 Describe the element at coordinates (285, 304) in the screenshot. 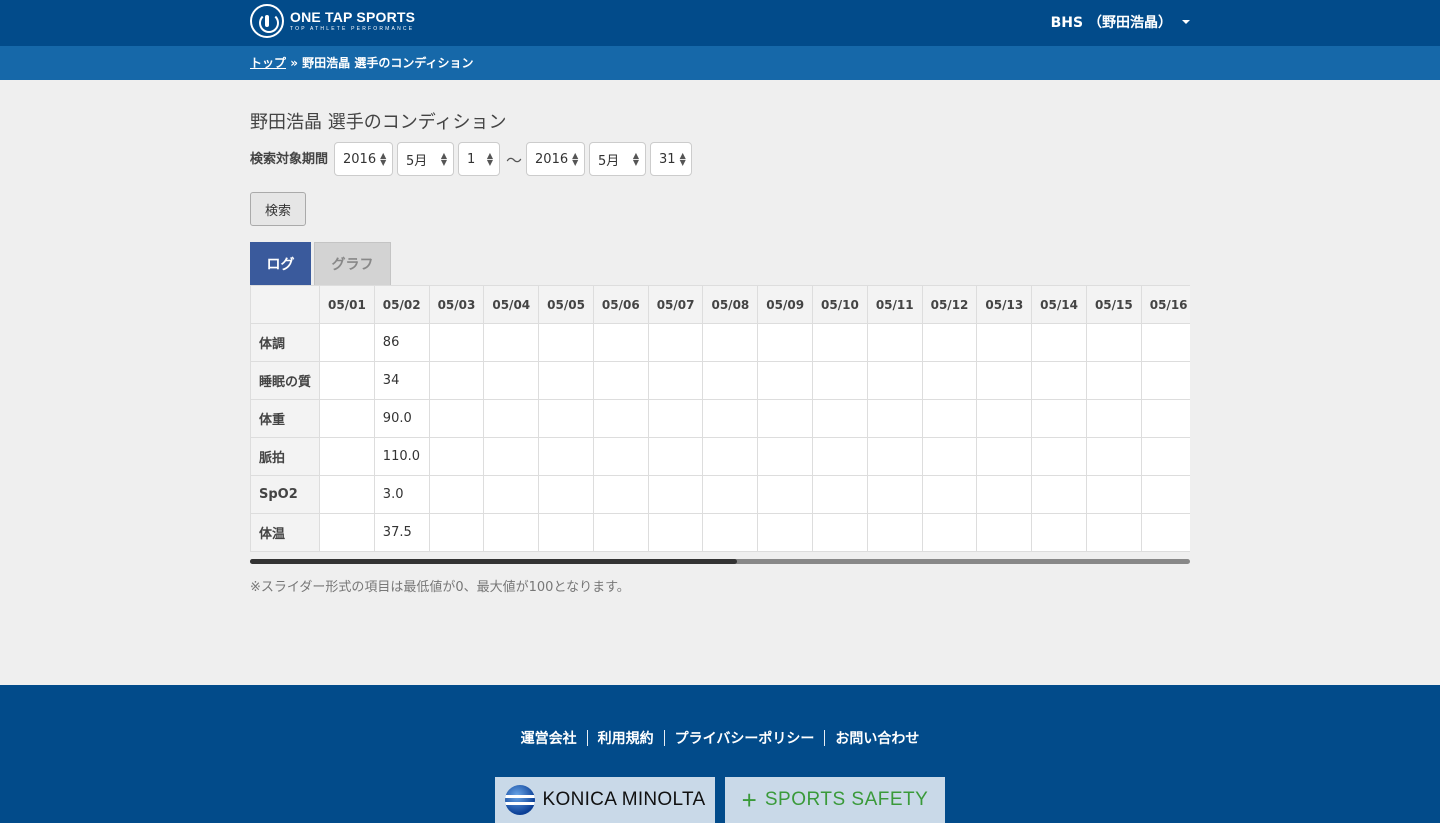

I see `table-corner-cell` at that location.